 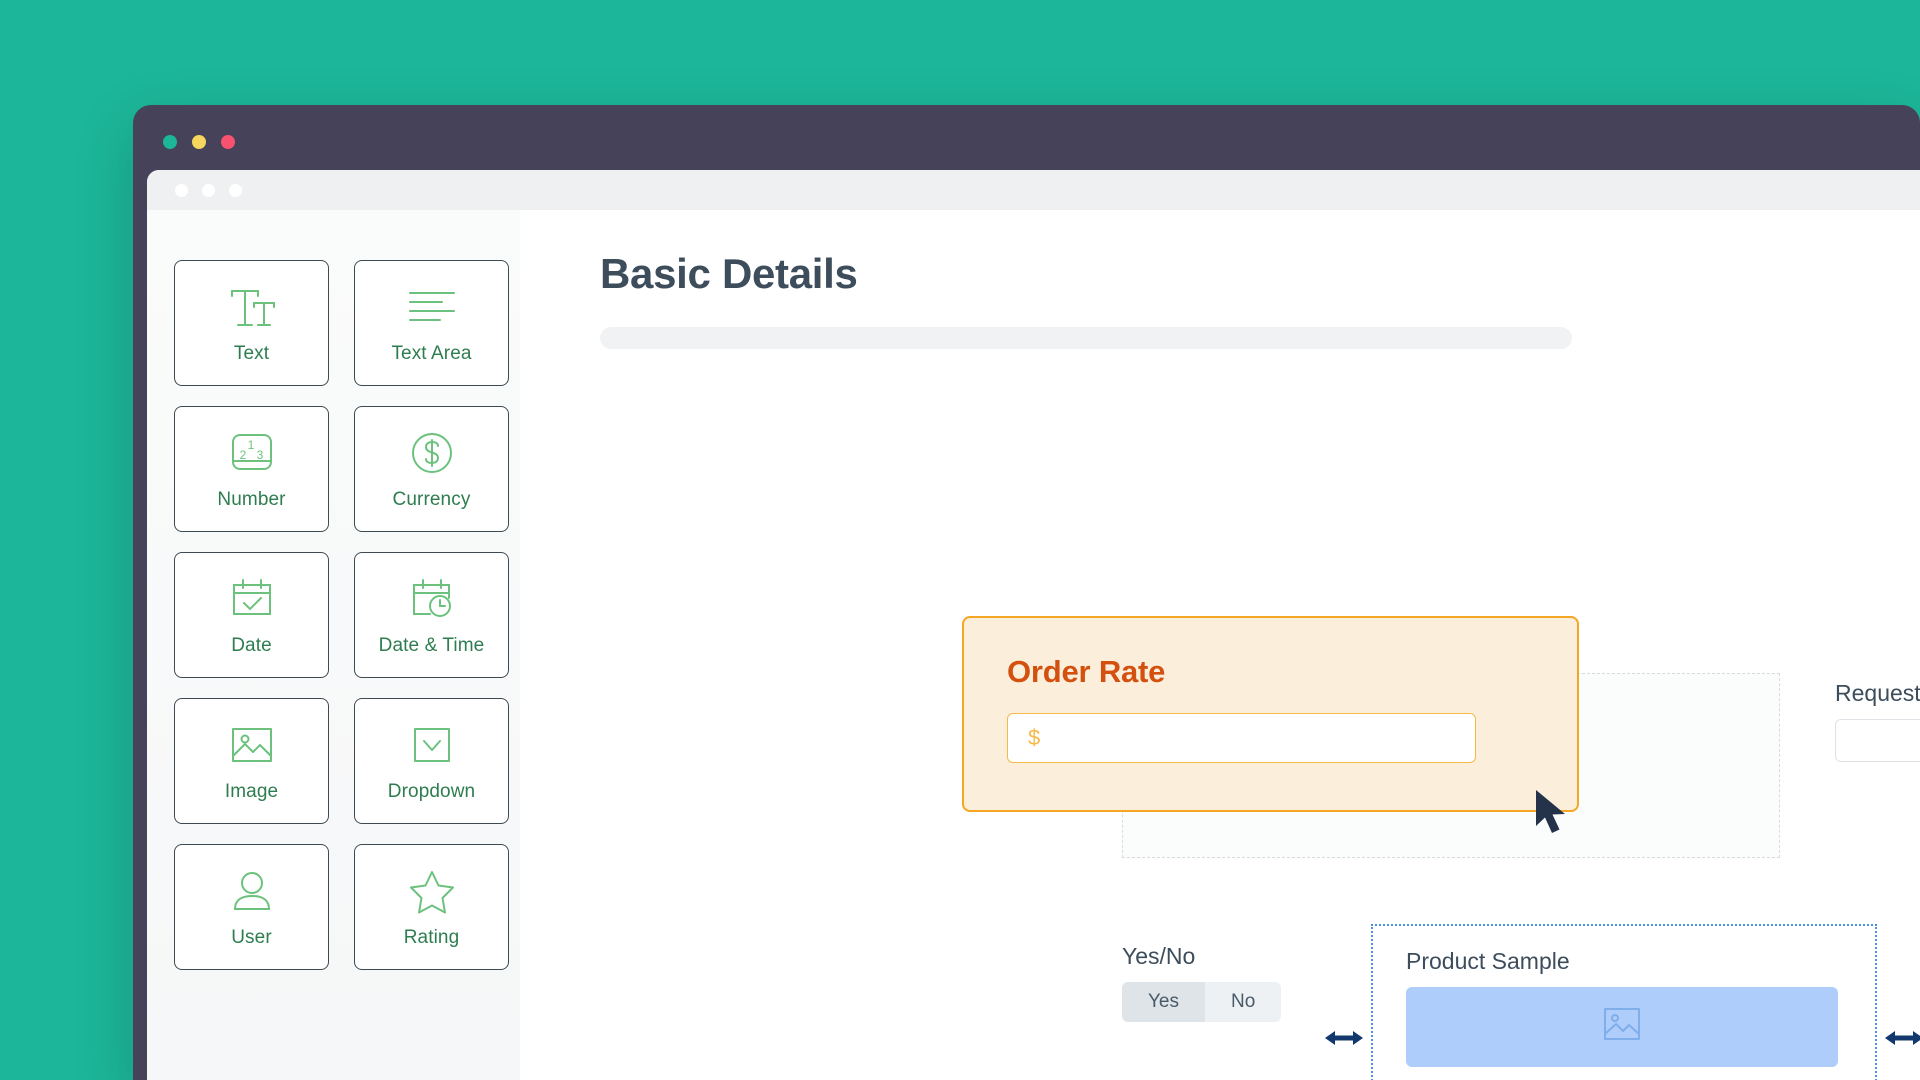 I want to click on page-title: Basic Details, so click(x=729, y=273).